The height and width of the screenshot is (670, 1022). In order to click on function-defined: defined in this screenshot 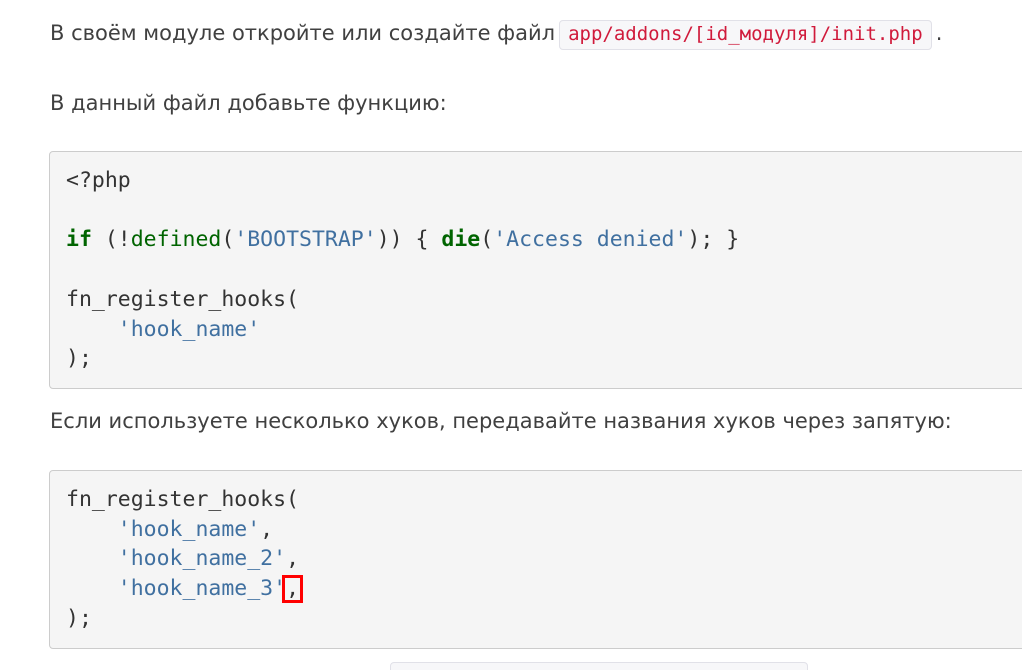, I will do `click(176, 240)`.